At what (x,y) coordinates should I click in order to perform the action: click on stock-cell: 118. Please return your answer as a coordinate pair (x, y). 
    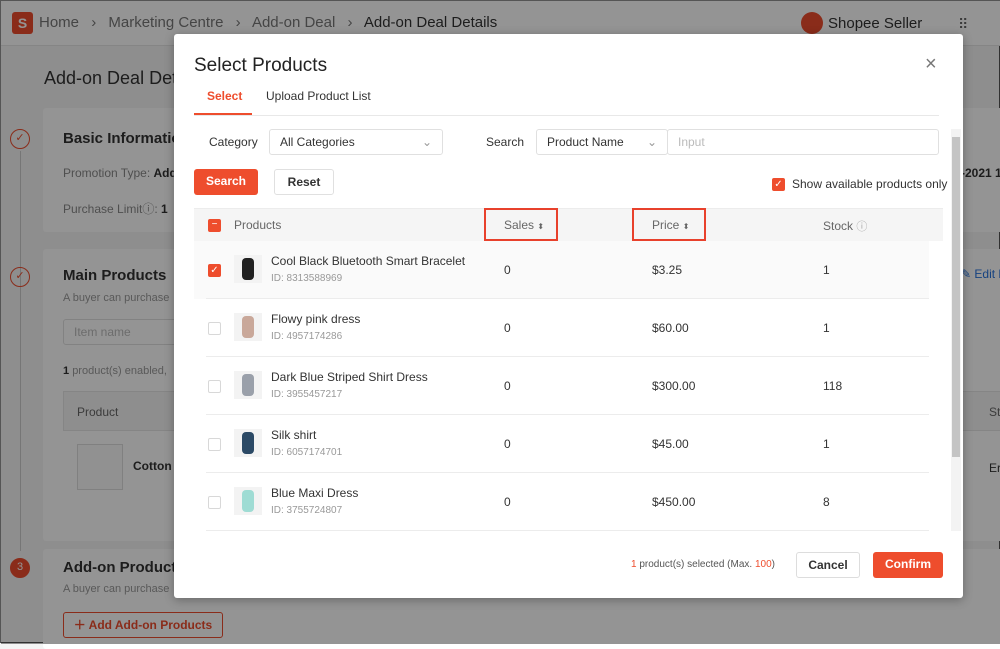
    Looking at the image, I should click on (833, 386).